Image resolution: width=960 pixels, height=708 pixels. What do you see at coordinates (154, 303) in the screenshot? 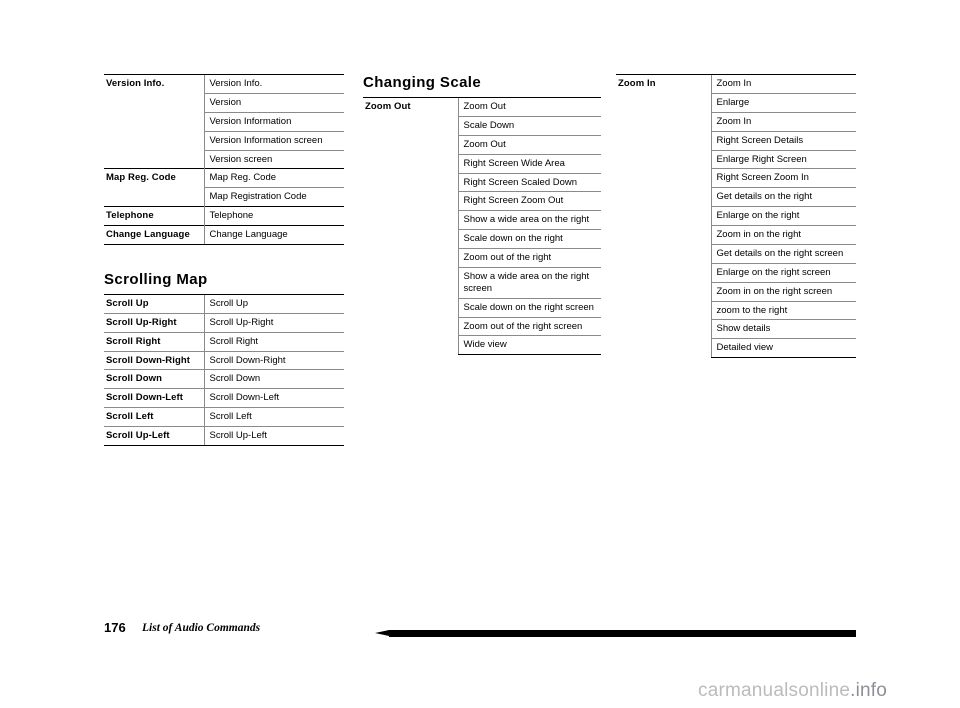
I see `command-key: Scroll Up` at bounding box center [154, 303].